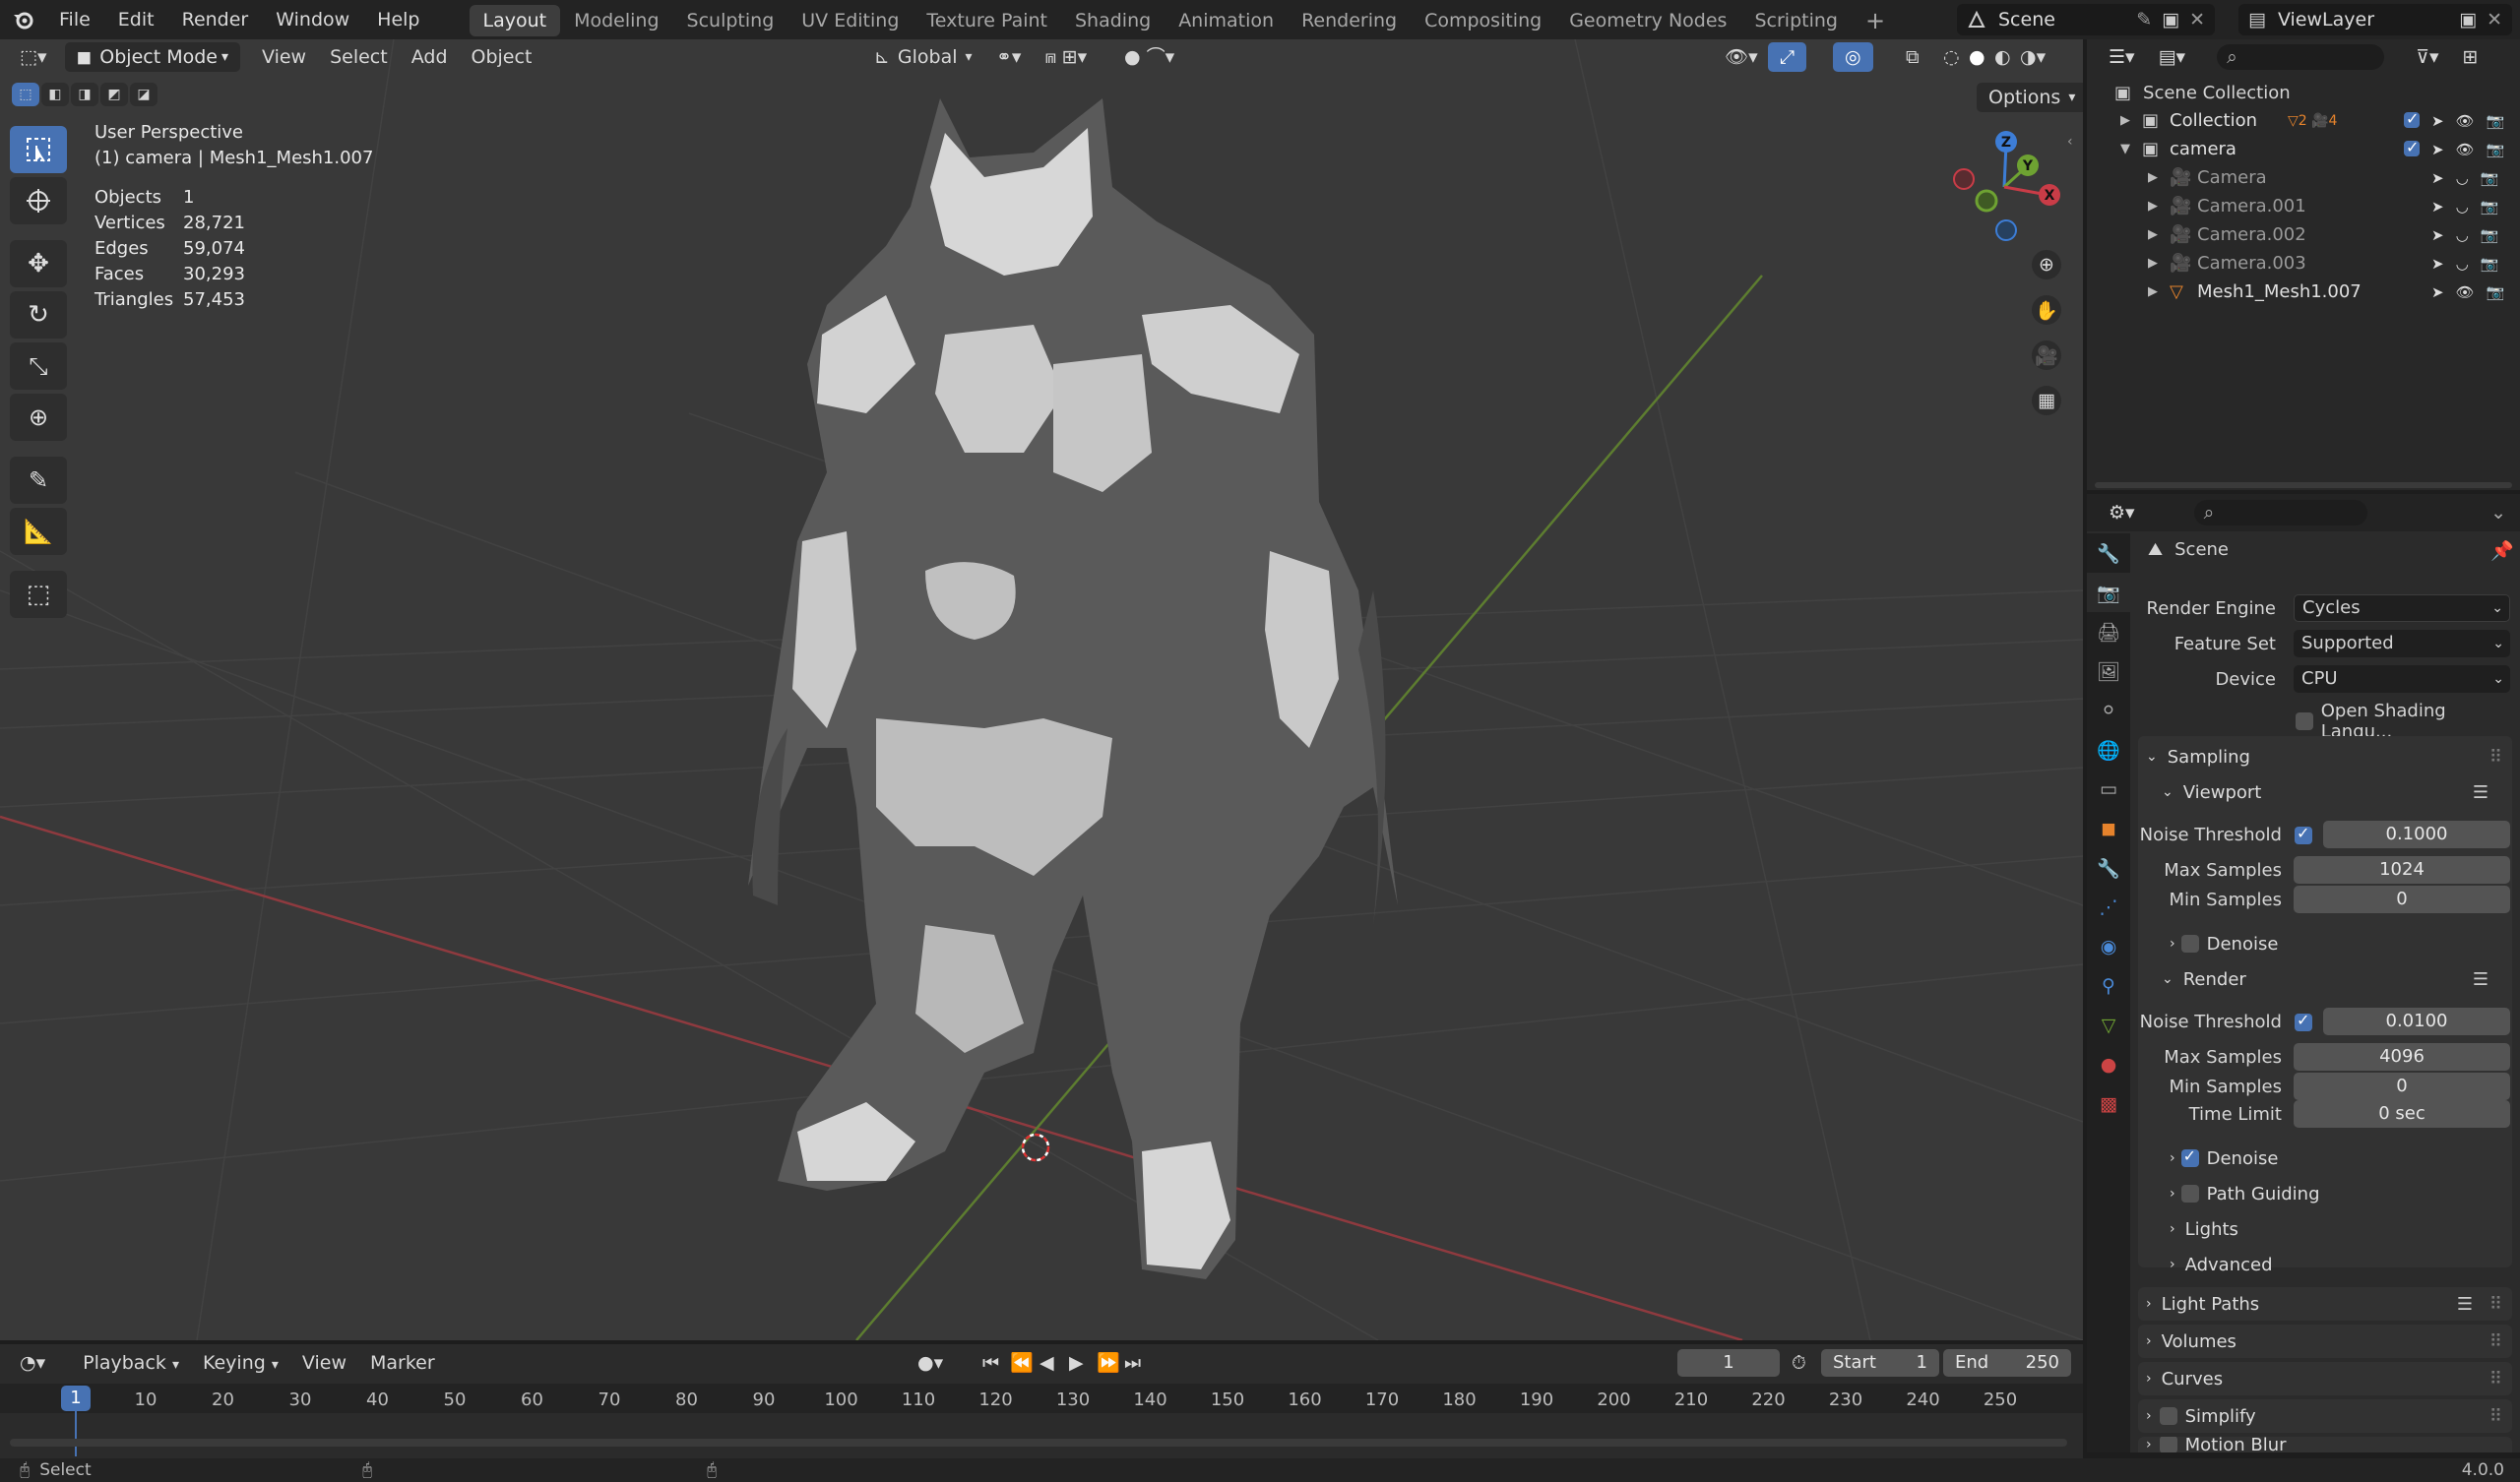  What do you see at coordinates (2108, 592) in the screenshot?
I see `render-tab-icon: 📷` at bounding box center [2108, 592].